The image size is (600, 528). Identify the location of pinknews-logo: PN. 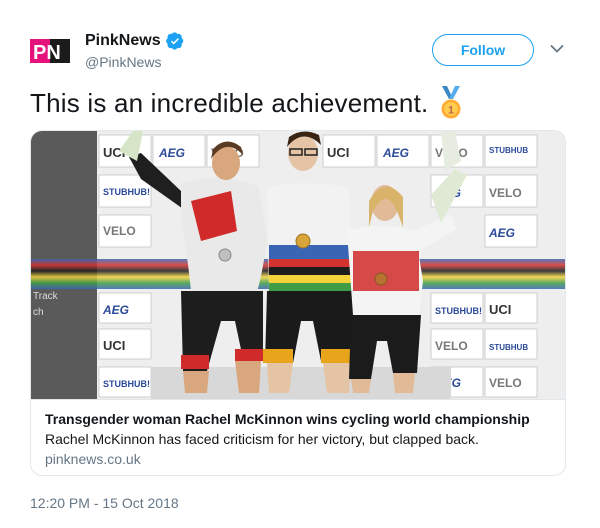
(52, 51).